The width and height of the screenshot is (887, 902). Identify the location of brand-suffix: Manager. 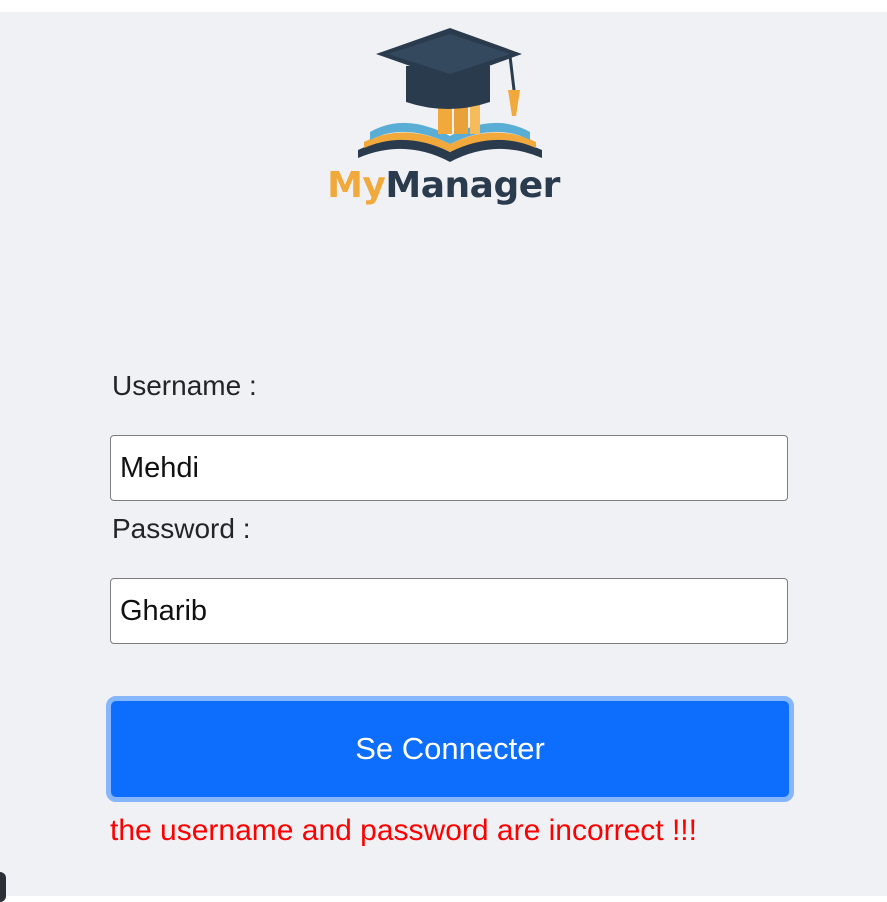
(472, 185).